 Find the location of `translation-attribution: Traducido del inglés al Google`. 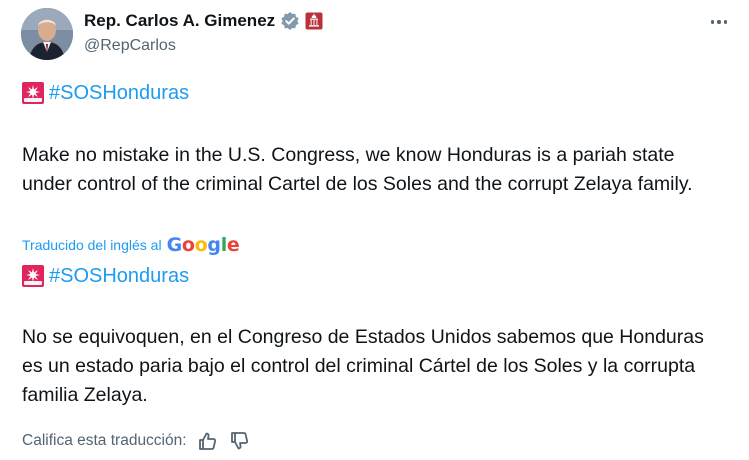

translation-attribution: Traducido del inglés al Google is located at coordinates (131, 245).